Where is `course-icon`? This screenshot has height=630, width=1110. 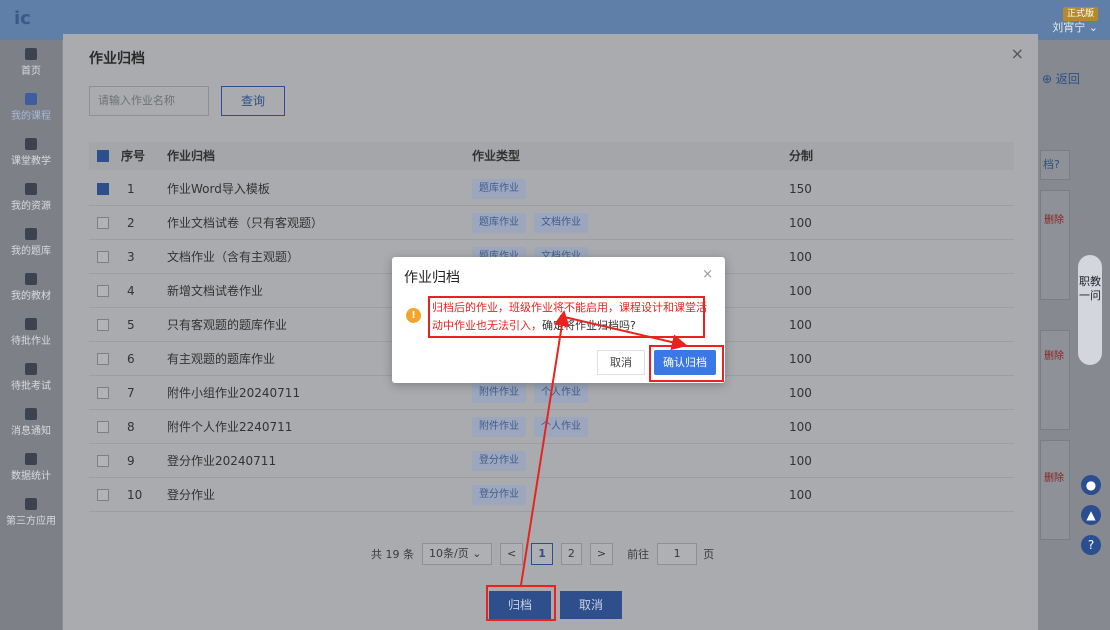 course-icon is located at coordinates (31, 99).